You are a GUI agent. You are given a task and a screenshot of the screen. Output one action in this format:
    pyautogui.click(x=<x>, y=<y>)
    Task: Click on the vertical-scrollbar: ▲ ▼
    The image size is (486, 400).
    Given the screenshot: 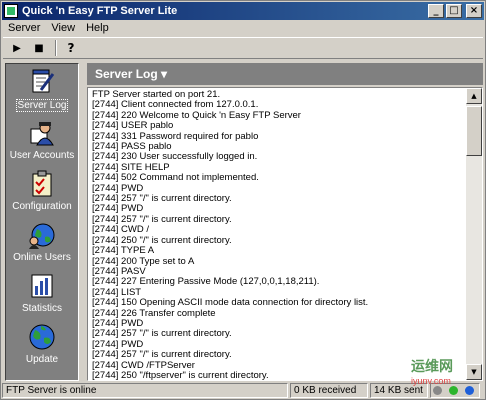 What is the action you would take?
    pyautogui.click(x=474, y=234)
    